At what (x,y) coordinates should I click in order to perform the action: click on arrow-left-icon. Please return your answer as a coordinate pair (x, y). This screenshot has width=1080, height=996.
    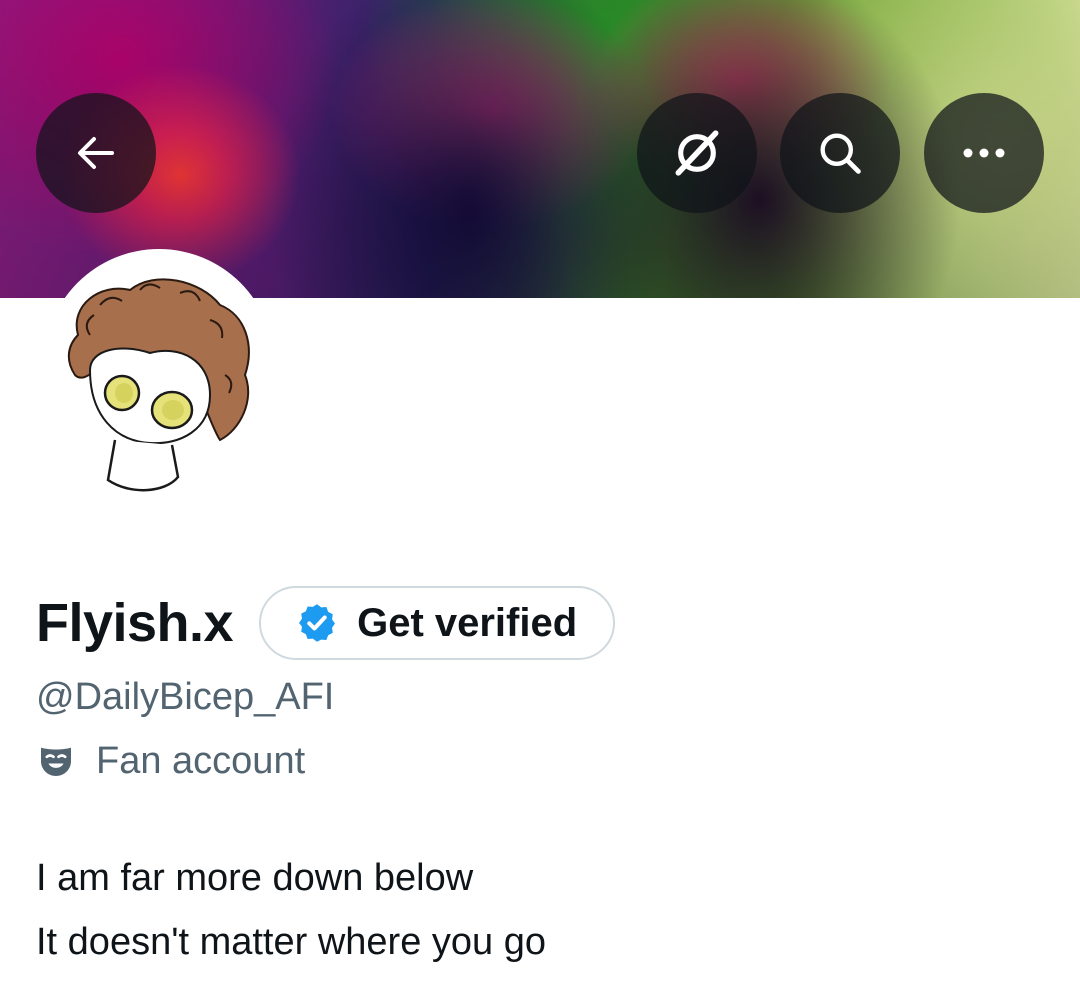
    Looking at the image, I should click on (96, 153).